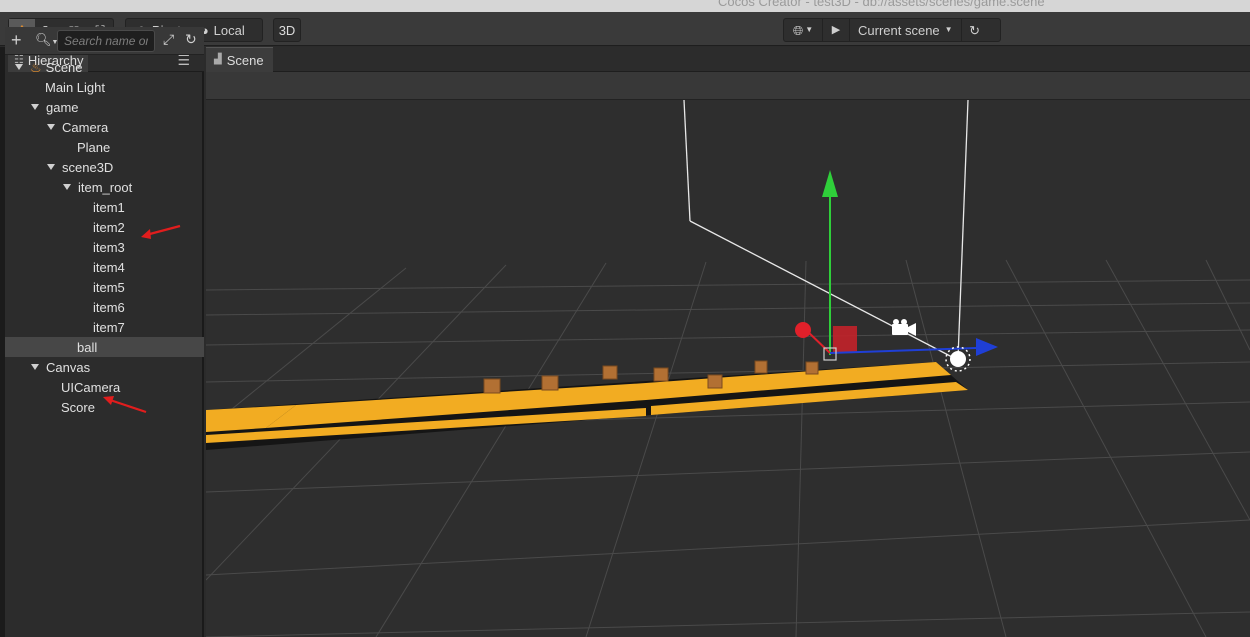 The height and width of the screenshot is (637, 1250). I want to click on mode-3d-button: 3D, so click(287, 30).